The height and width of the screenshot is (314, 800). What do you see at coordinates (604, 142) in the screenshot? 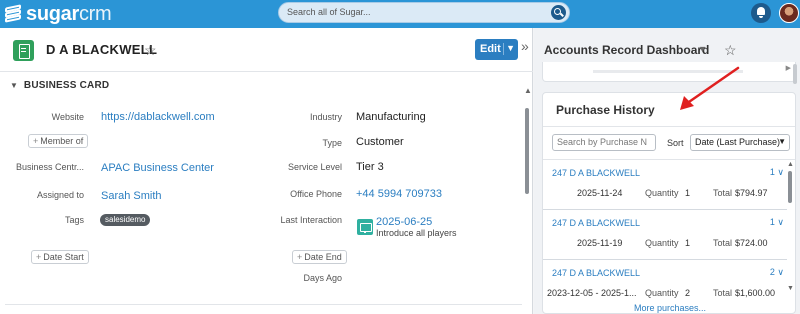
I see `purchase-search-input: Search by Purchase N` at bounding box center [604, 142].